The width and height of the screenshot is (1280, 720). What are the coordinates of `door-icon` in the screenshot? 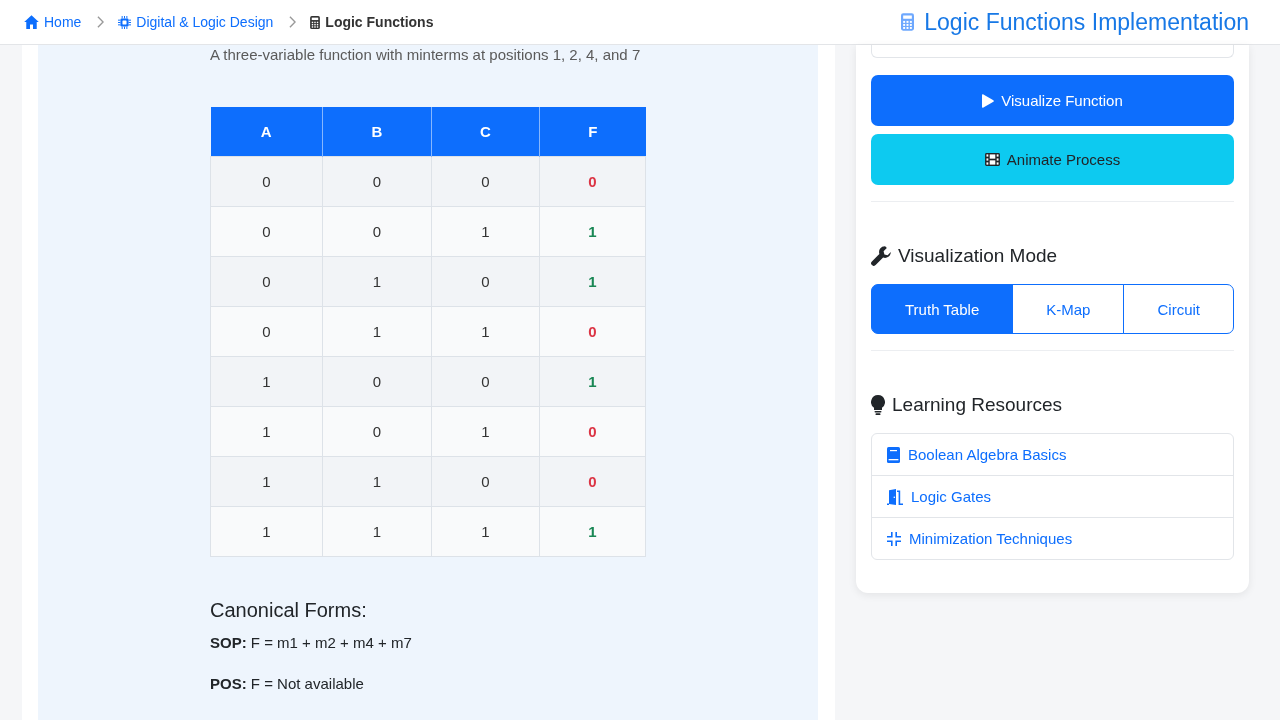 It's located at (895, 496).